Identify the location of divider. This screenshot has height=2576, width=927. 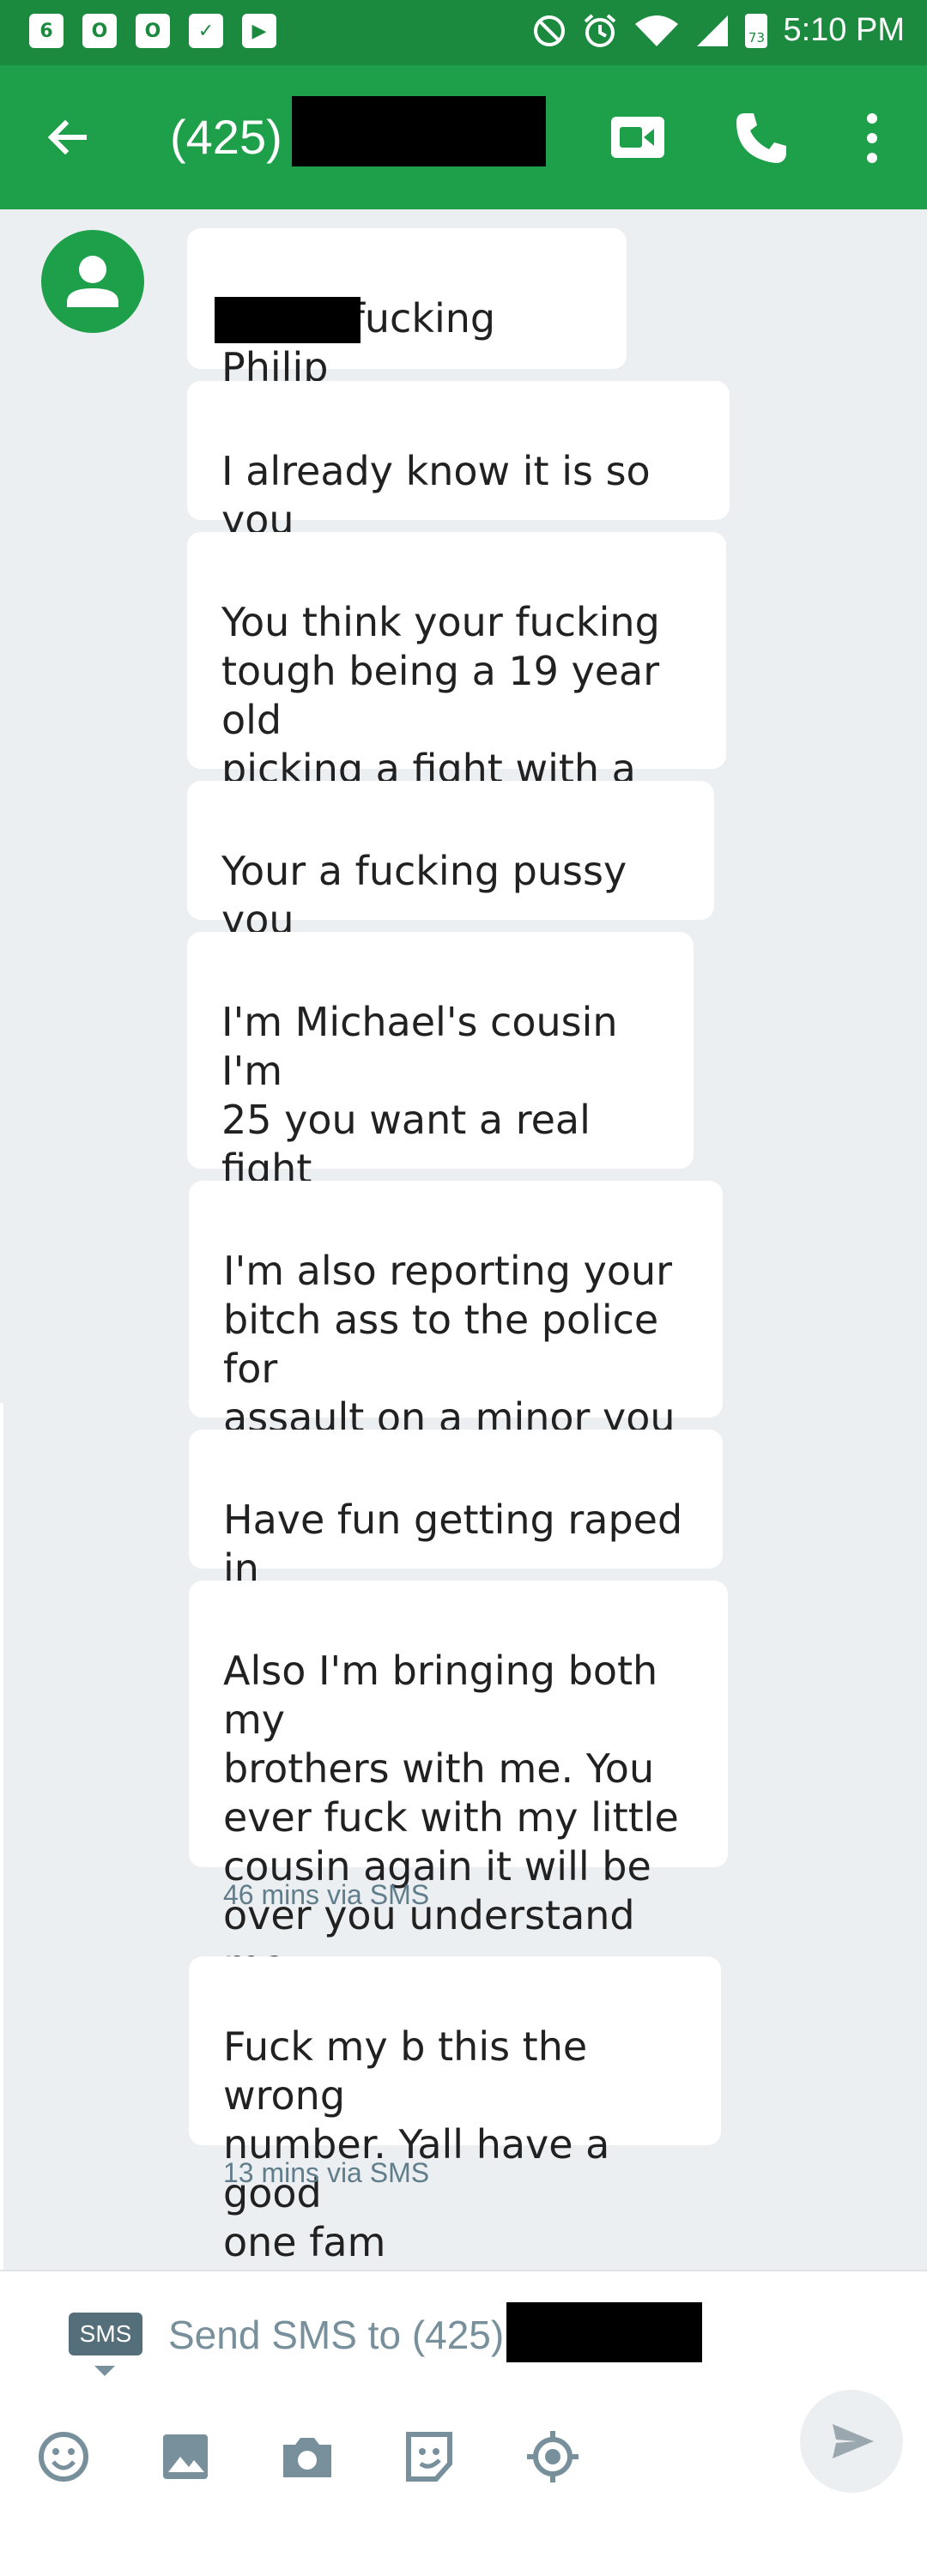
(1, 1836).